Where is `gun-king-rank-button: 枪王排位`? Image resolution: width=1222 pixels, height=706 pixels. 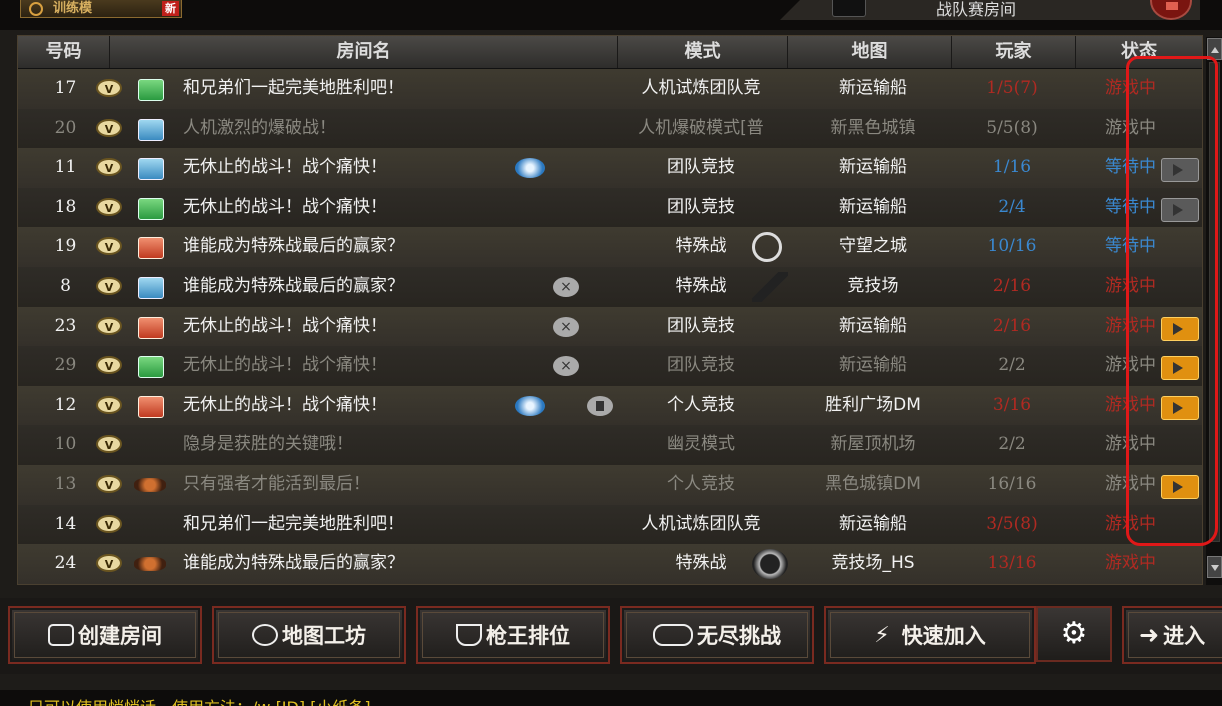 gun-king-rank-button: 枪王排位 is located at coordinates (513, 635).